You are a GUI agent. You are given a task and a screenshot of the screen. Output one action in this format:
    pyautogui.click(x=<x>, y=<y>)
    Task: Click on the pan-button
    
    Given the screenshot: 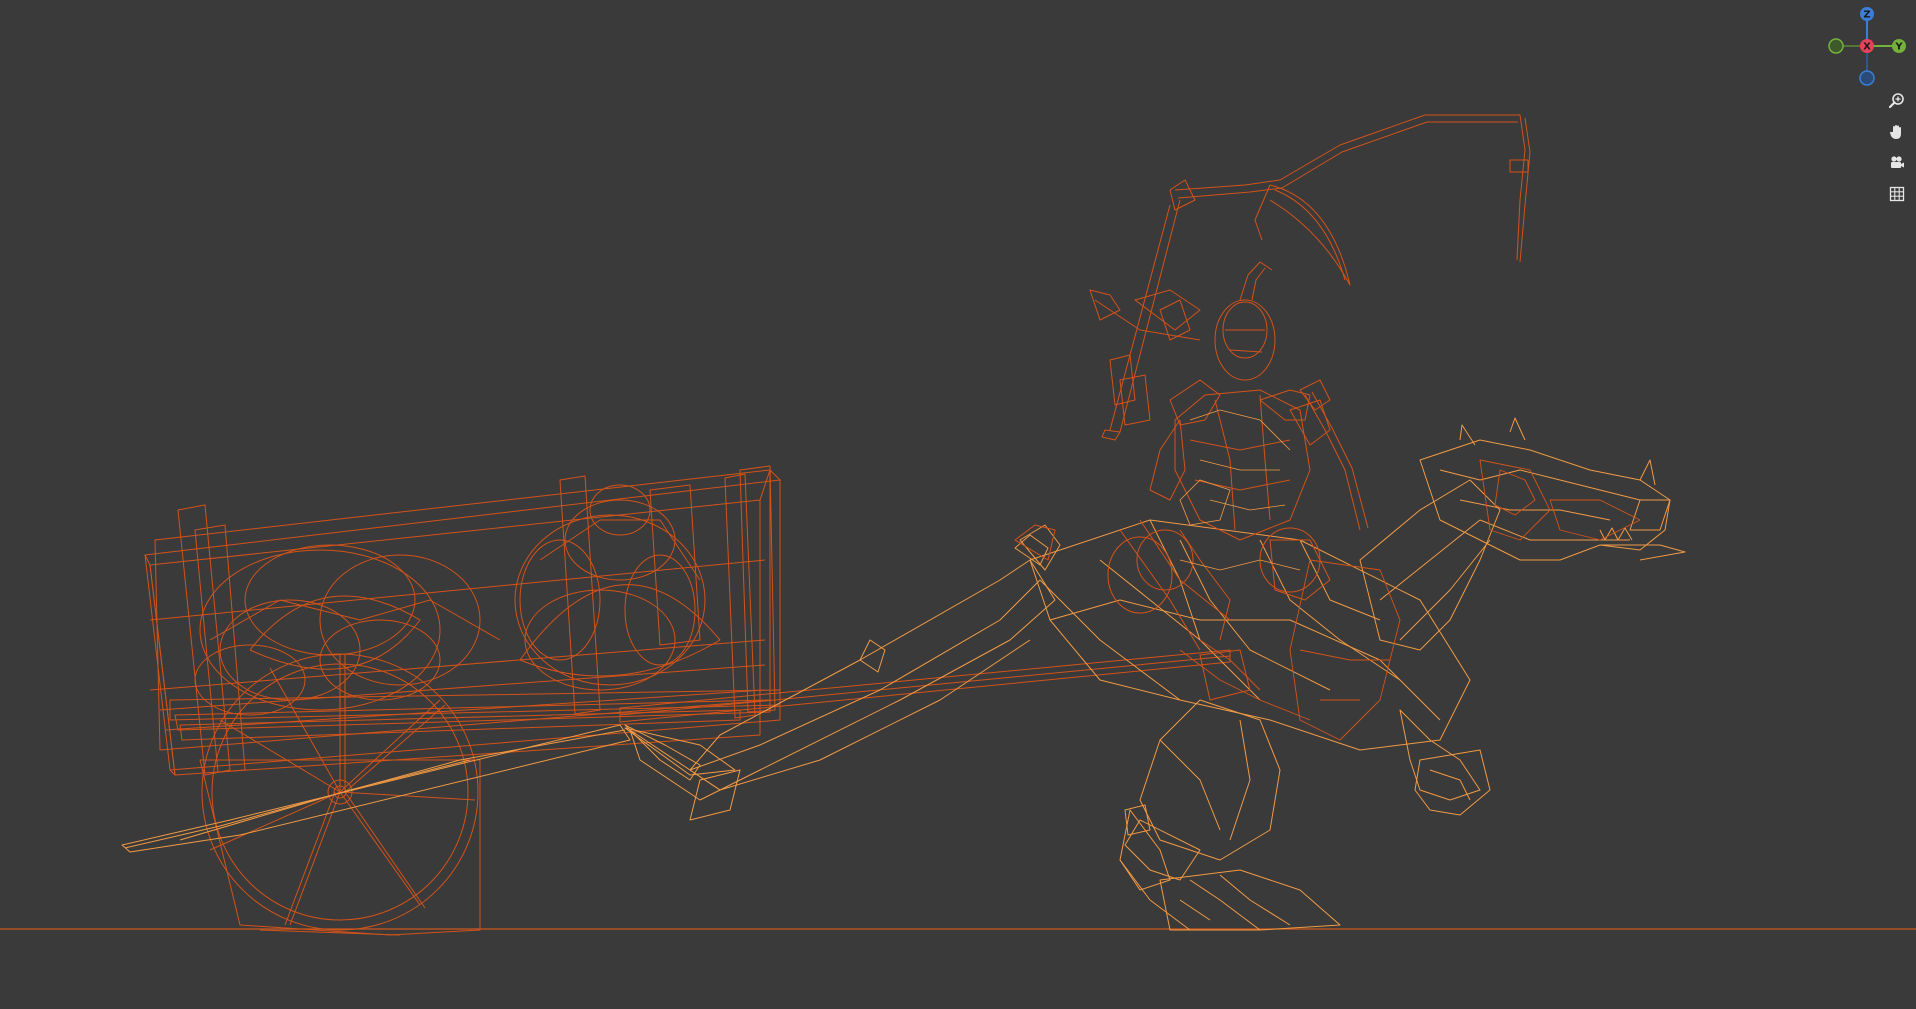 What is the action you would take?
    pyautogui.click(x=1897, y=132)
    